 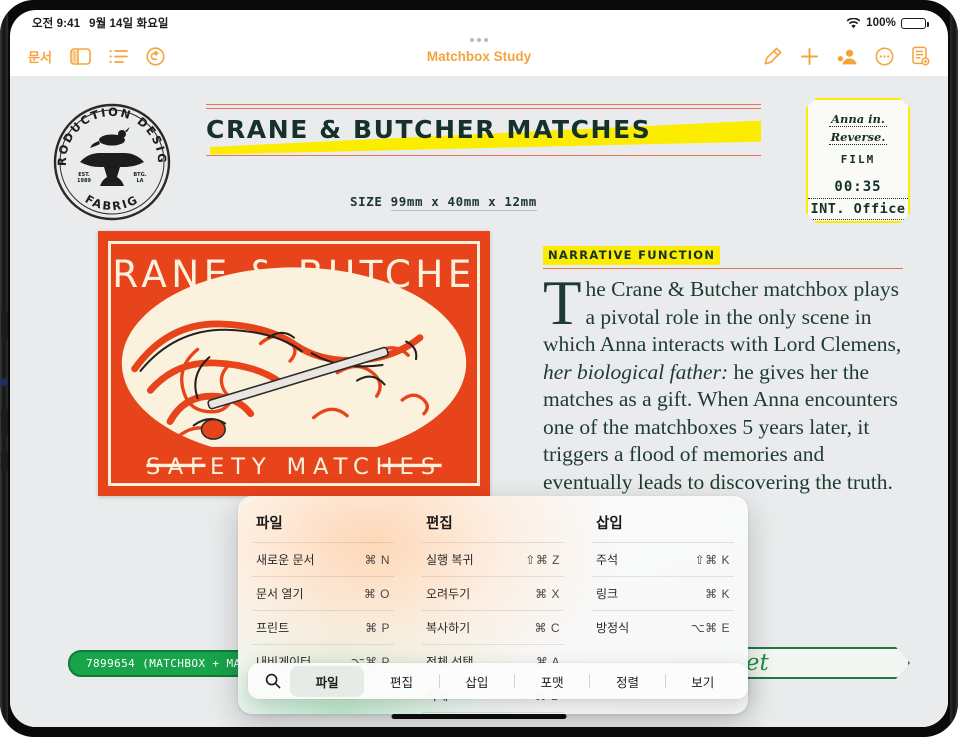 I want to click on menu-item-cut: 오려두기 ⌘ X, so click(x=493, y=593).